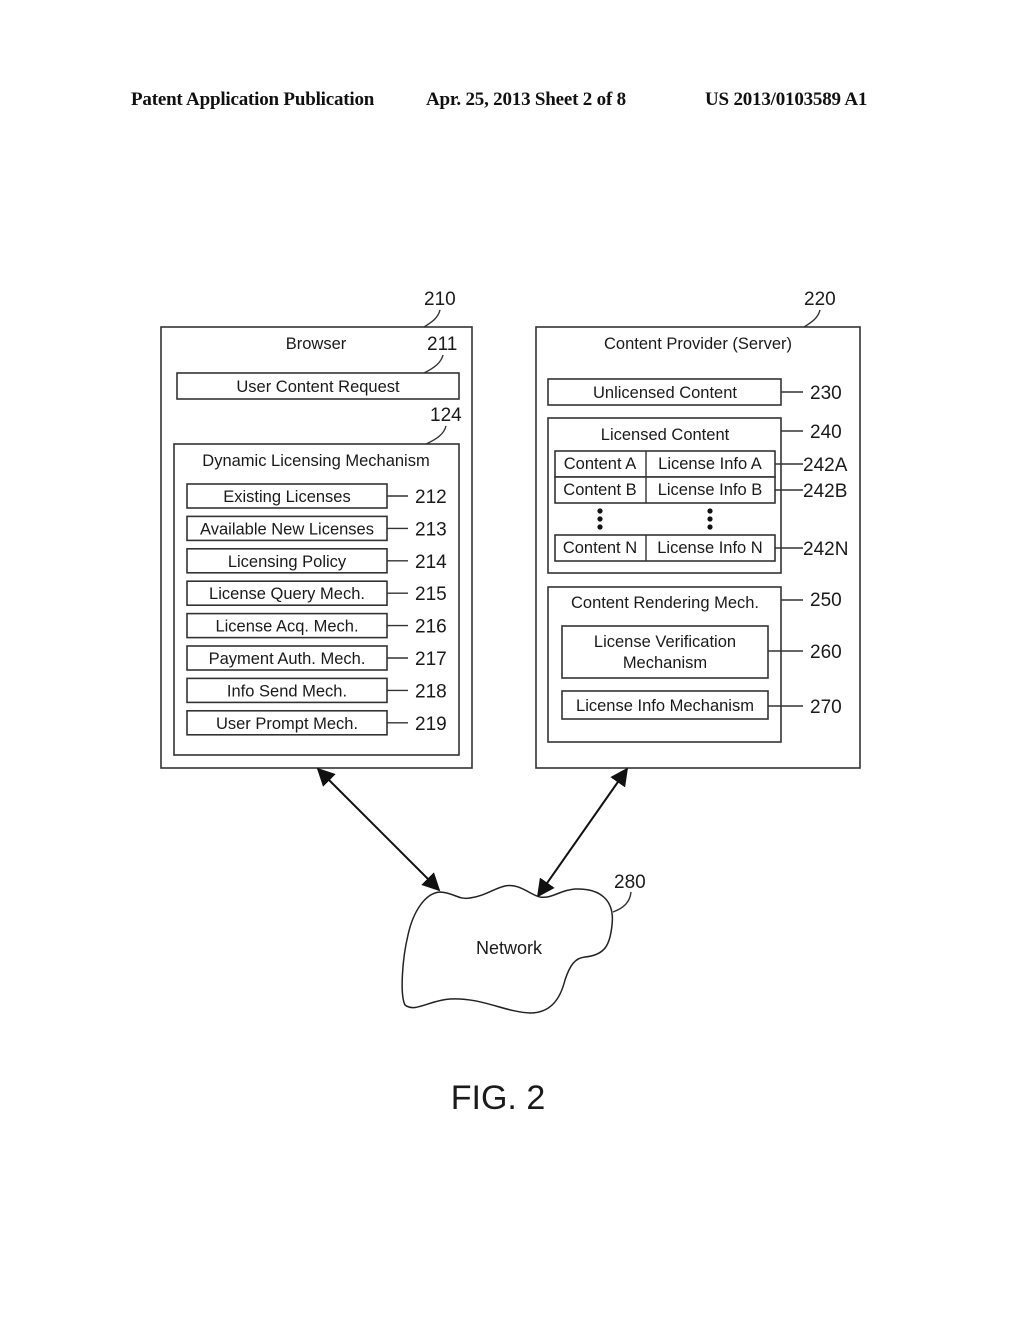  Describe the element at coordinates (431, 691) in the screenshot. I see `dlm-item-ref: 218` at that location.